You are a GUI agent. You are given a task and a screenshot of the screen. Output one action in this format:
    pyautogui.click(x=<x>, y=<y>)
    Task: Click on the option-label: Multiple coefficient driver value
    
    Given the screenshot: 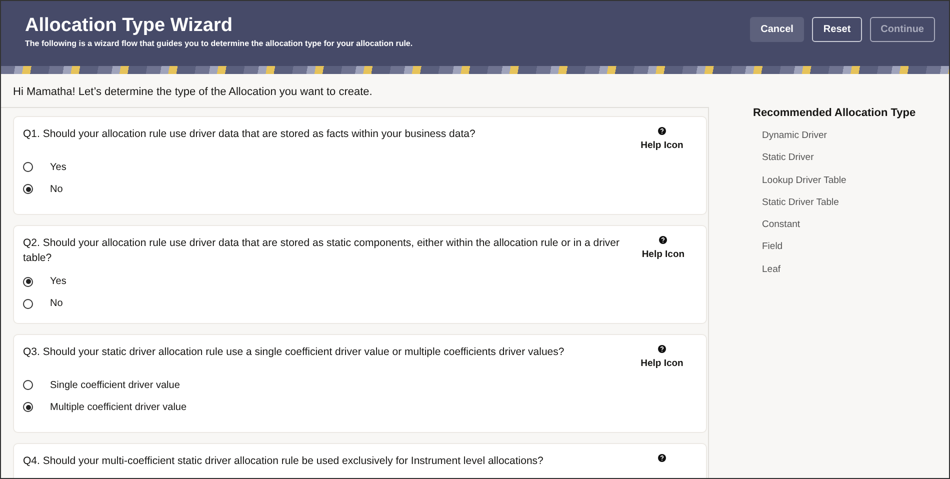 What is the action you would take?
    pyautogui.click(x=118, y=407)
    